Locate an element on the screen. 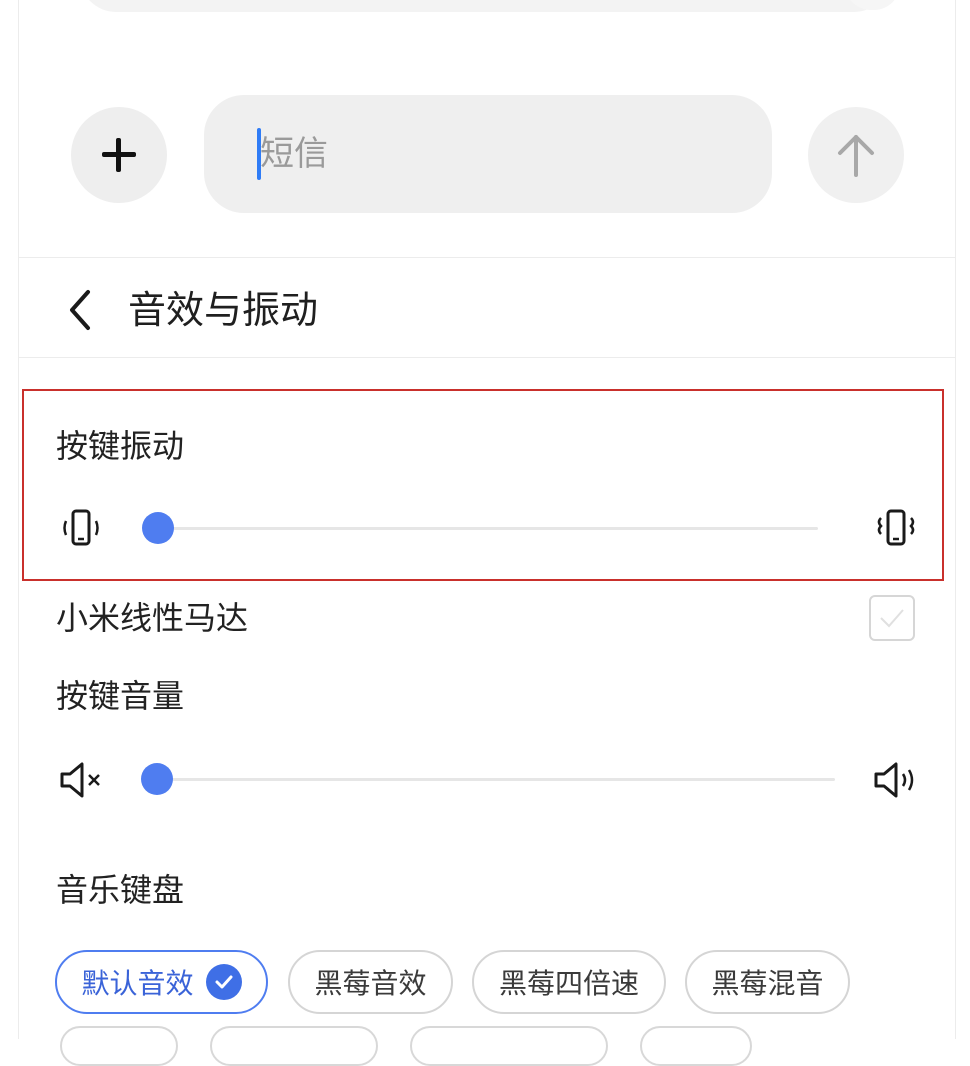 This screenshot has width=970, height=1066. sound-option-blackberry-mix: 黑莓混音 is located at coordinates (767, 982).